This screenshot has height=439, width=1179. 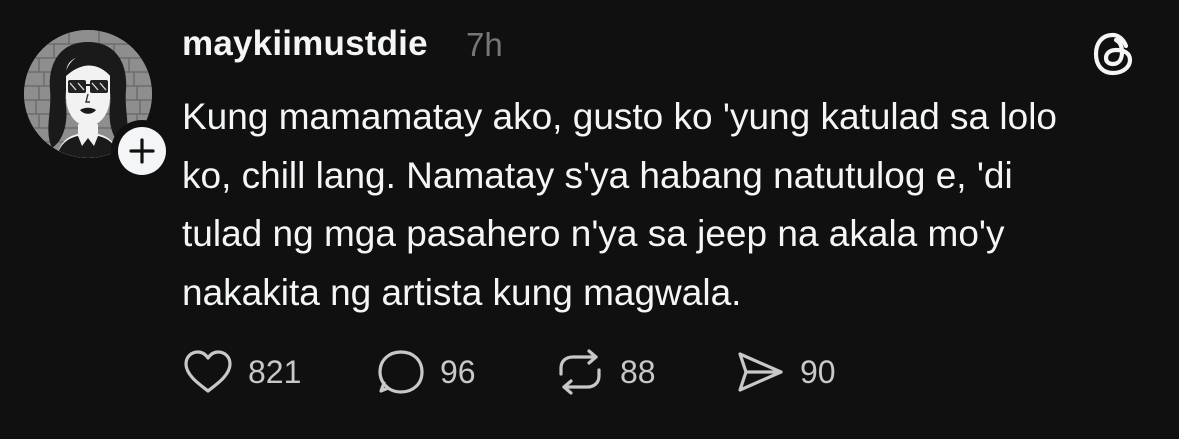 I want to click on follow-button, so click(x=142, y=151).